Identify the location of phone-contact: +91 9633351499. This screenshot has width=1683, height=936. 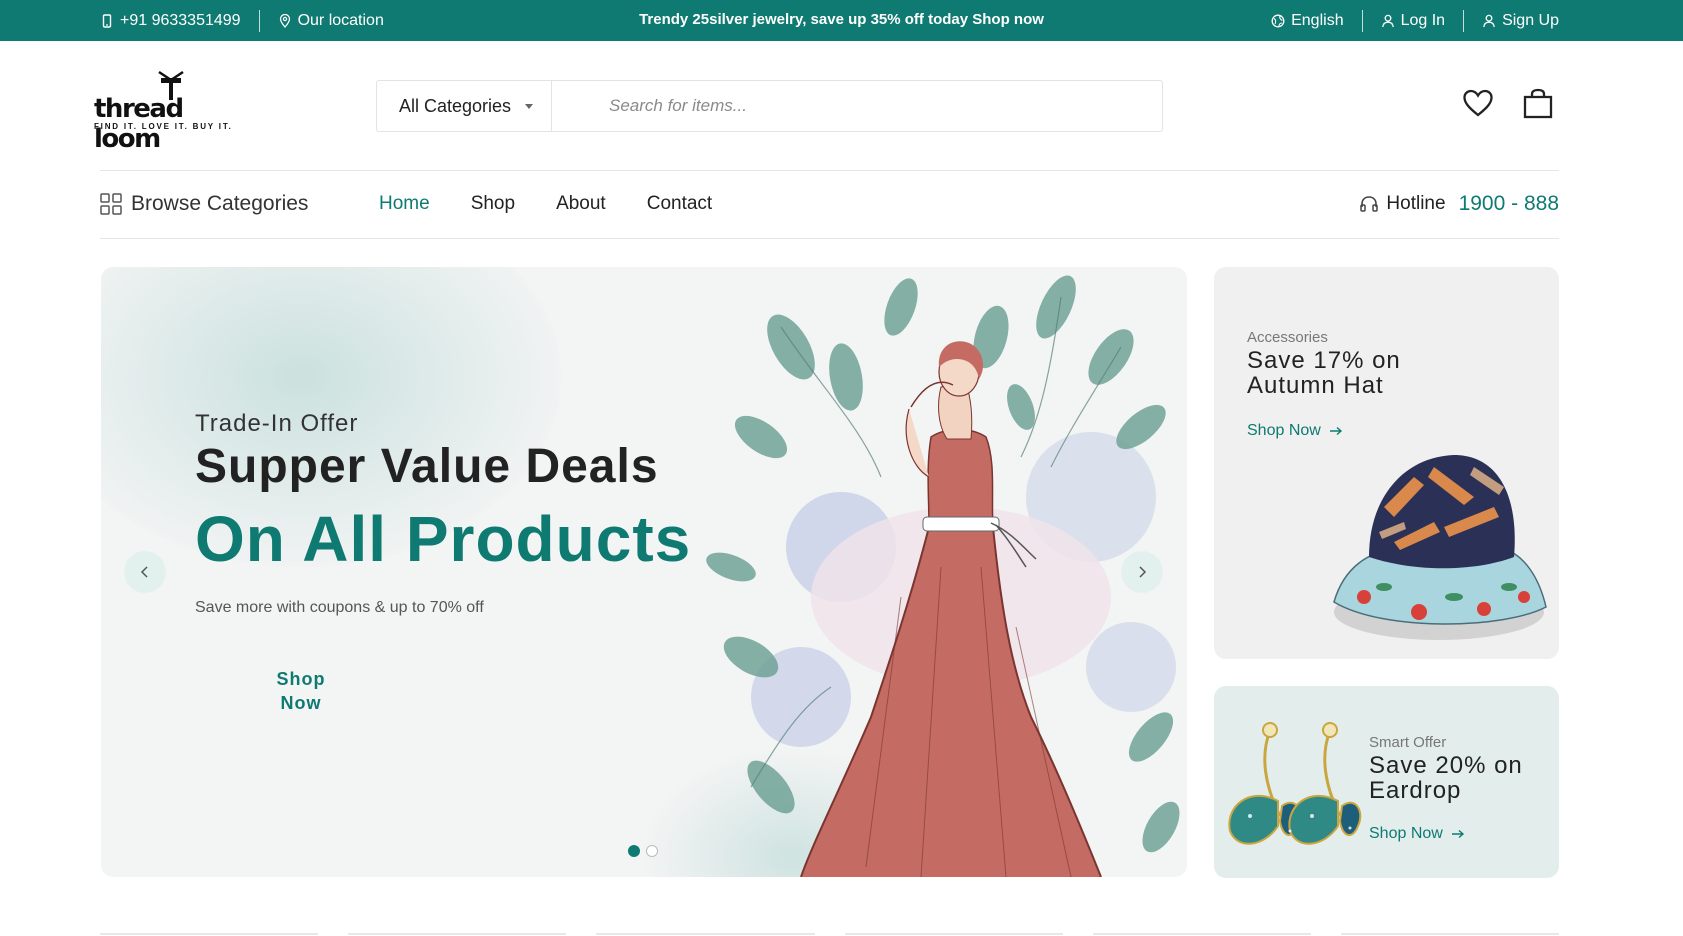
(170, 21).